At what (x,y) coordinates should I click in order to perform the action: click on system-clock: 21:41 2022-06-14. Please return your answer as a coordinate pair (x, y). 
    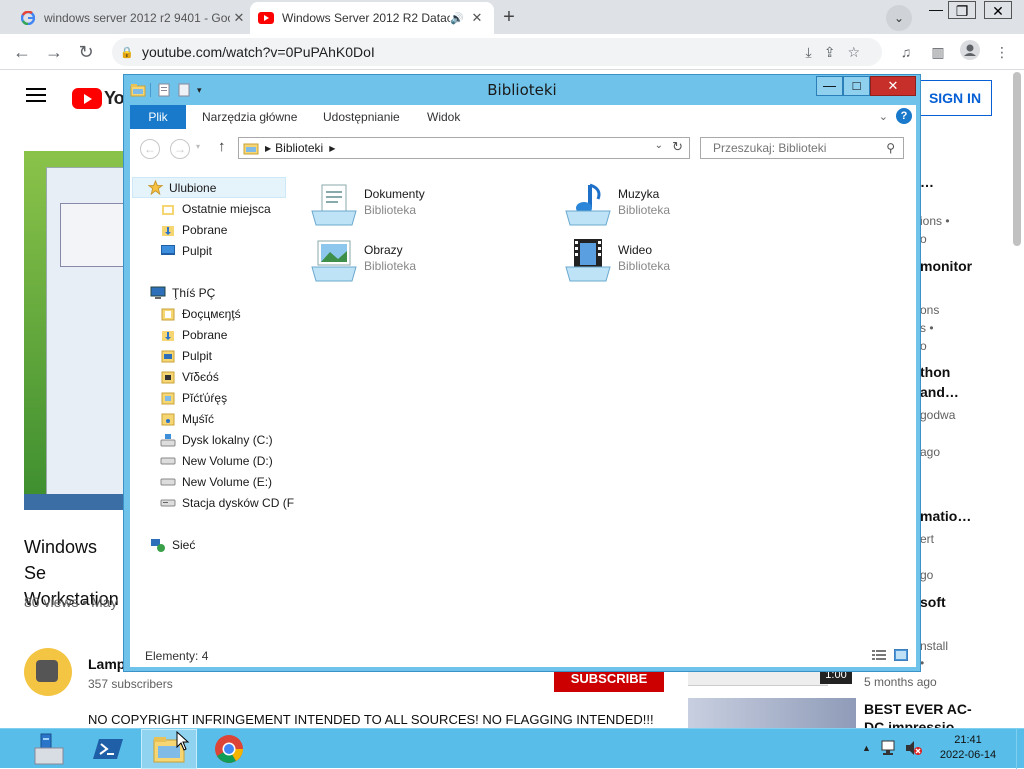
    Looking at the image, I should click on (968, 748).